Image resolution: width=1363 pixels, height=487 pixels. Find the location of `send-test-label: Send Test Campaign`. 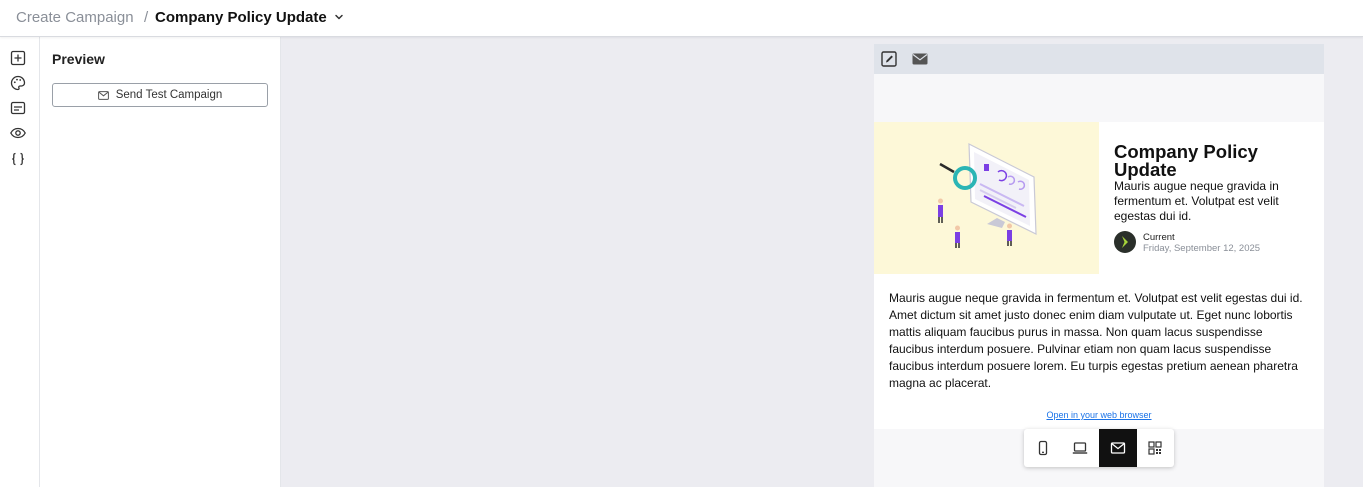

send-test-label: Send Test Campaign is located at coordinates (169, 95).